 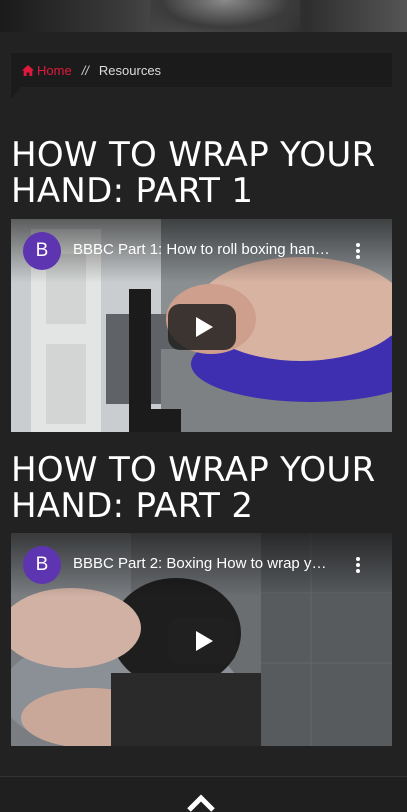 I want to click on chevron-up-icon, so click(x=201, y=802).